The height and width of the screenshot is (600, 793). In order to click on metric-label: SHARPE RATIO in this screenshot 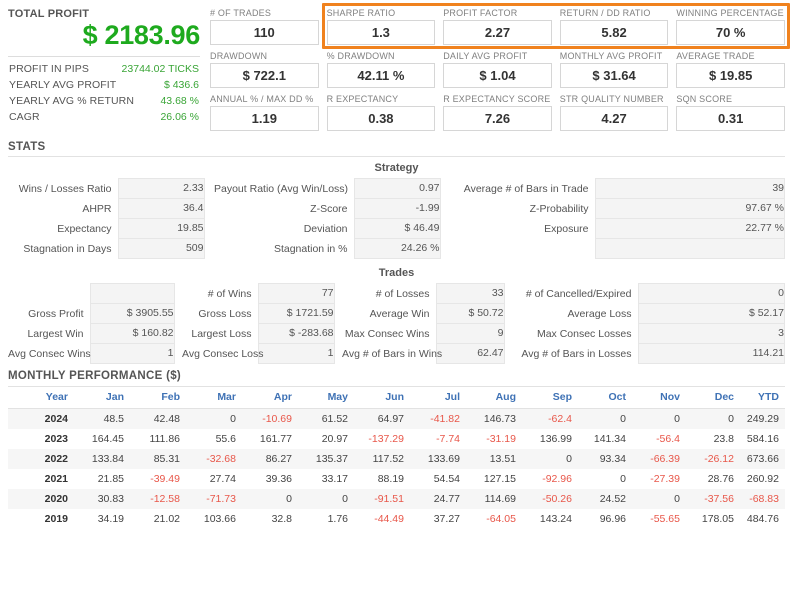, I will do `click(361, 13)`.